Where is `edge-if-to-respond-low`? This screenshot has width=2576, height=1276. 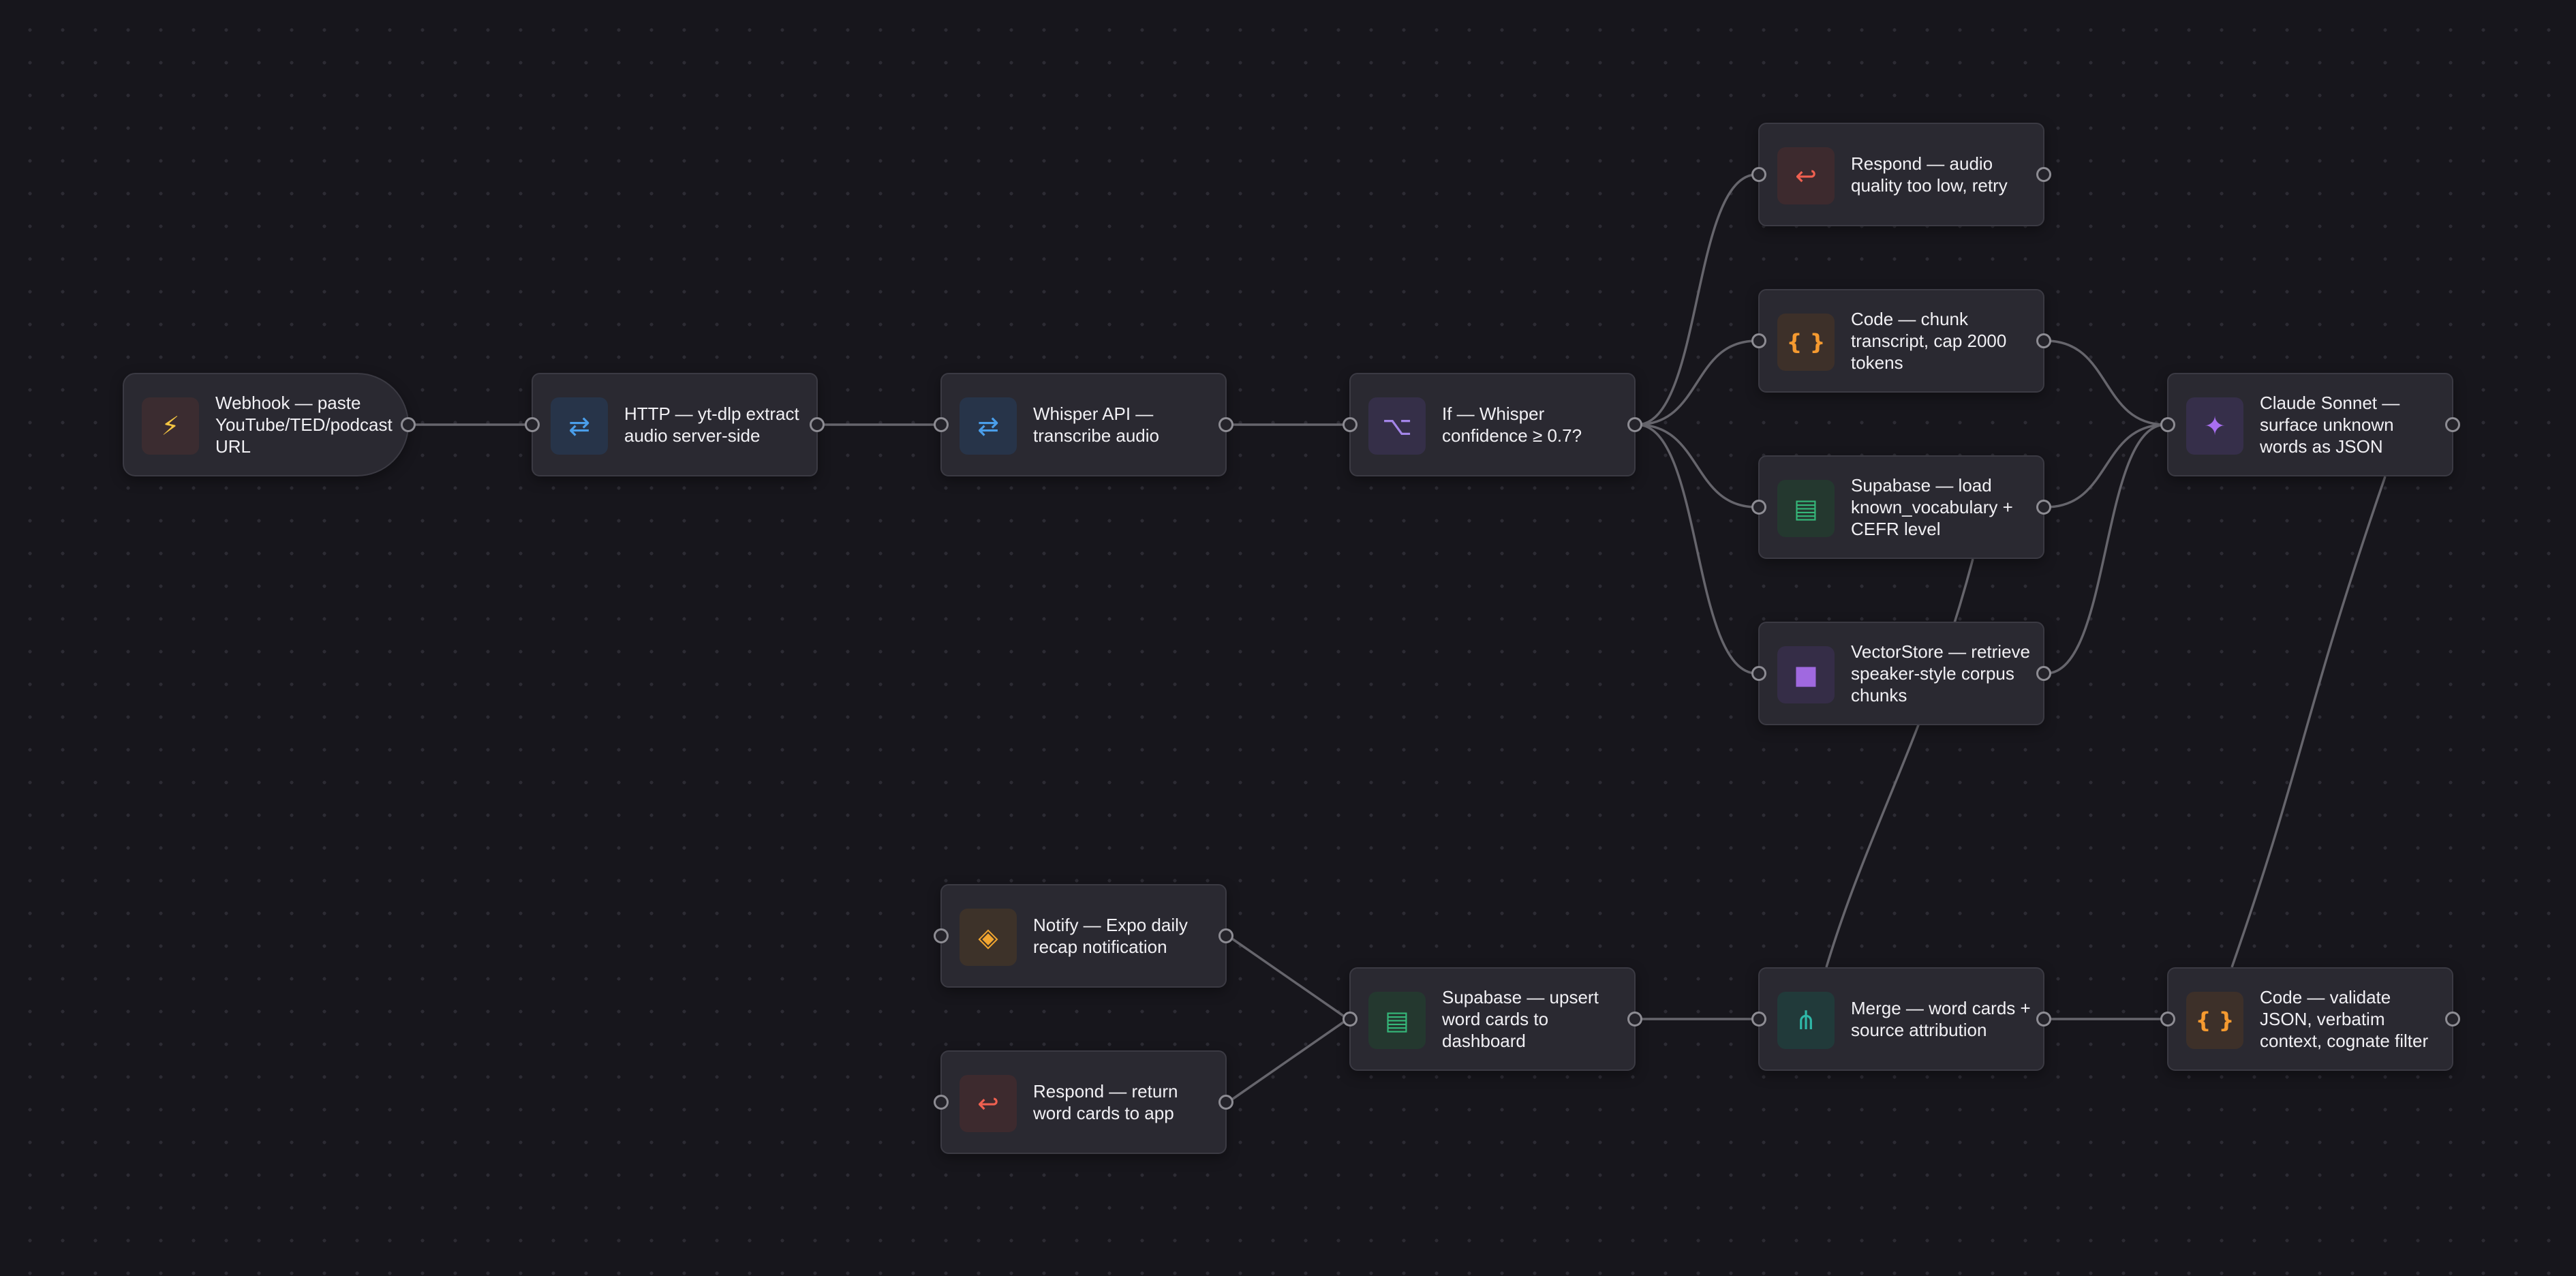 edge-if-to-respond-low is located at coordinates (1697, 299).